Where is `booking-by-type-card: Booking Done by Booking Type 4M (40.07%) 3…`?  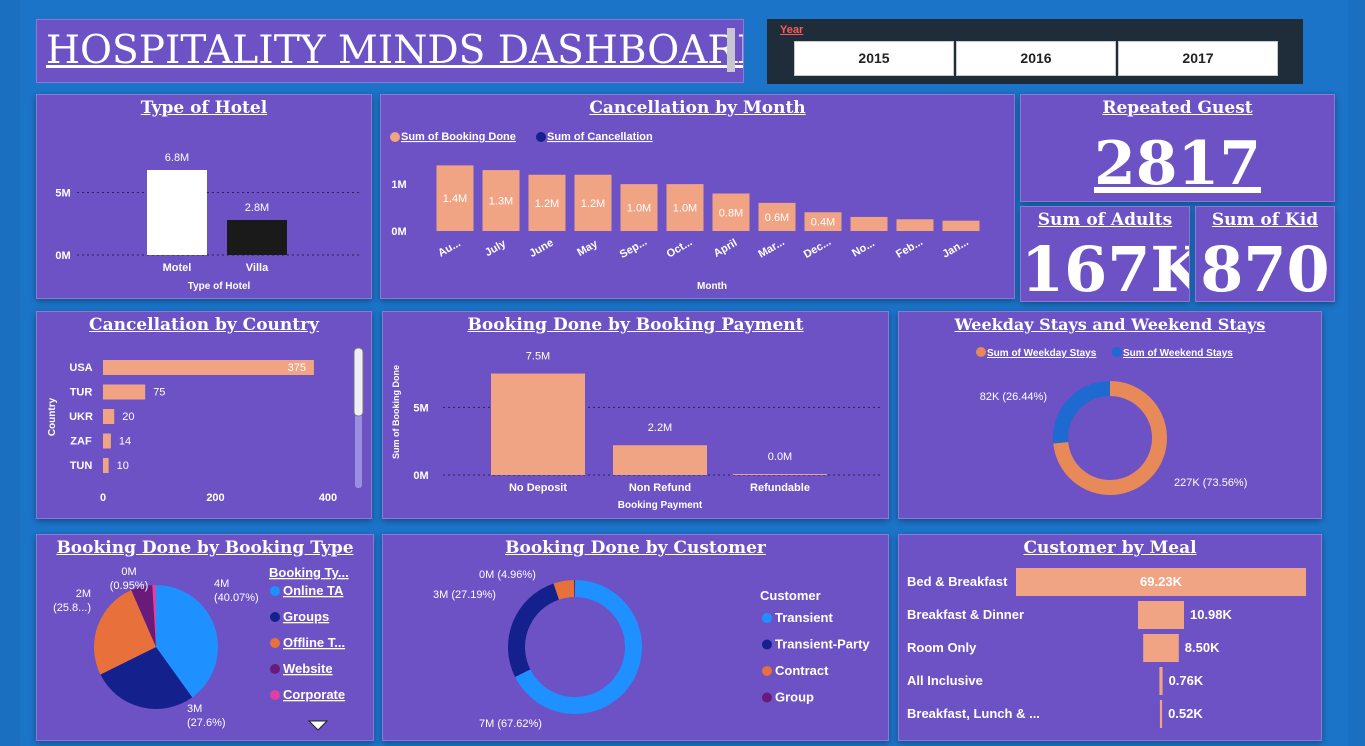
booking-by-type-card: Booking Done by Booking Type 4M (40.07%) 3… is located at coordinates (205, 637).